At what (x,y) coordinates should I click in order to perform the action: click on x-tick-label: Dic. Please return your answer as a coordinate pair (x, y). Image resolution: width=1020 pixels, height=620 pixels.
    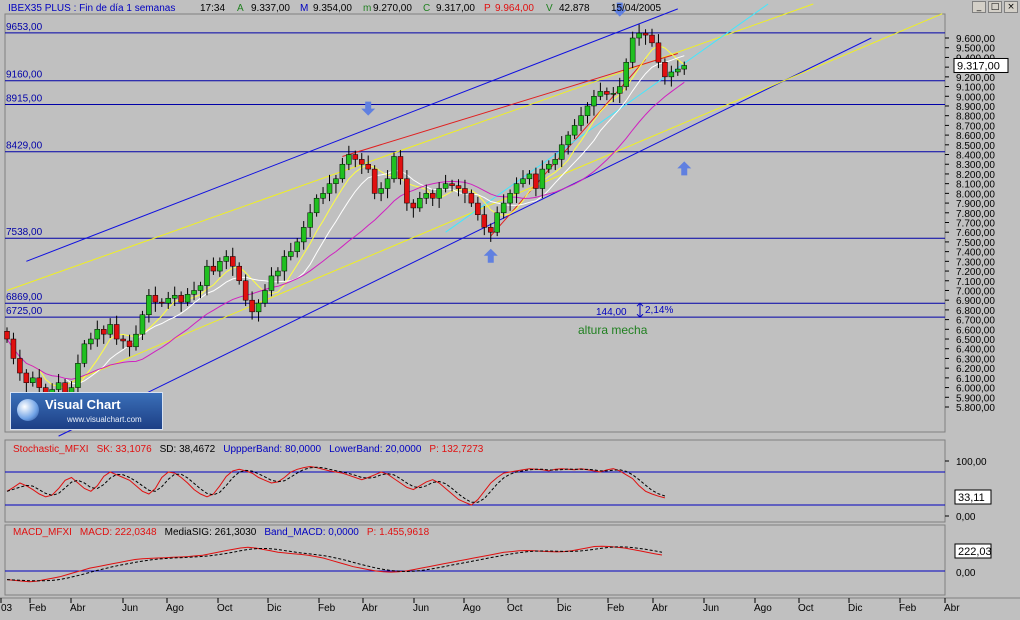
    Looking at the image, I should click on (855, 608).